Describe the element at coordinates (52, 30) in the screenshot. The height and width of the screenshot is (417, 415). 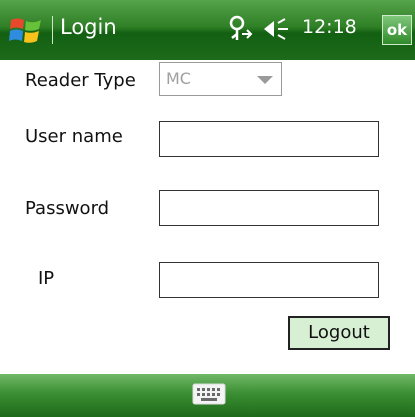
I see `title-separator` at that location.